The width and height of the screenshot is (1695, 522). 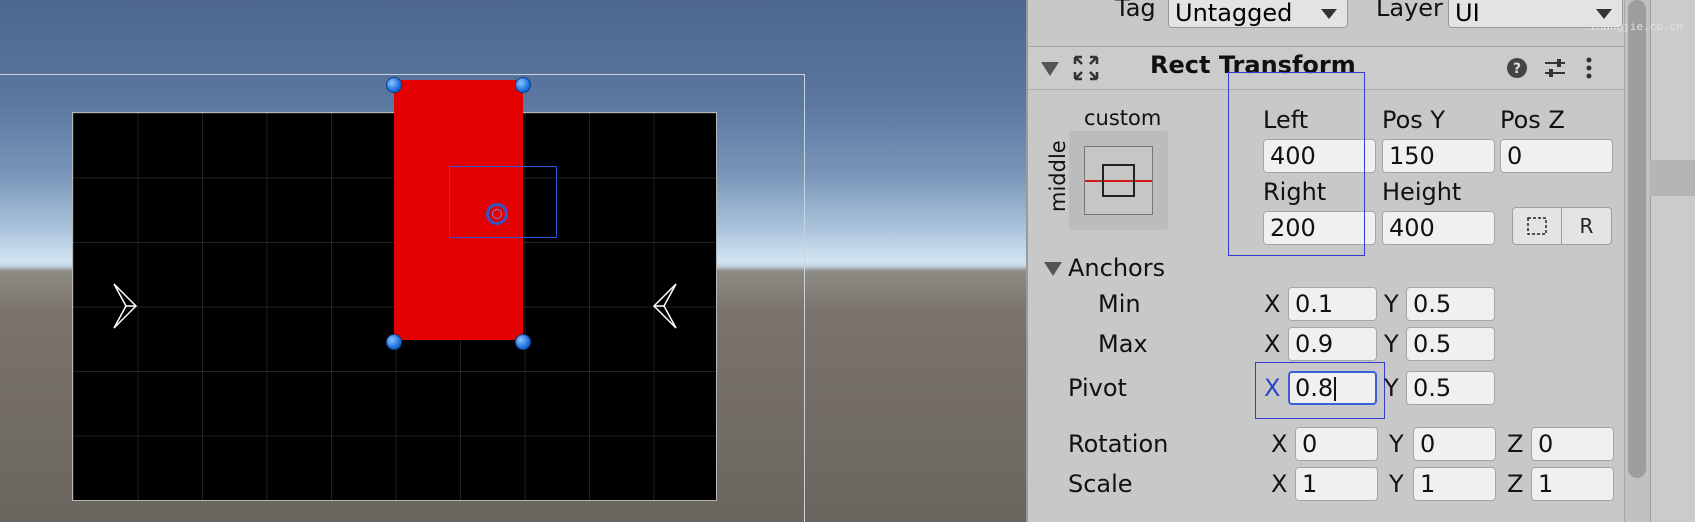 What do you see at coordinates (1279, 444) in the screenshot?
I see `rotation-x-axis: X` at bounding box center [1279, 444].